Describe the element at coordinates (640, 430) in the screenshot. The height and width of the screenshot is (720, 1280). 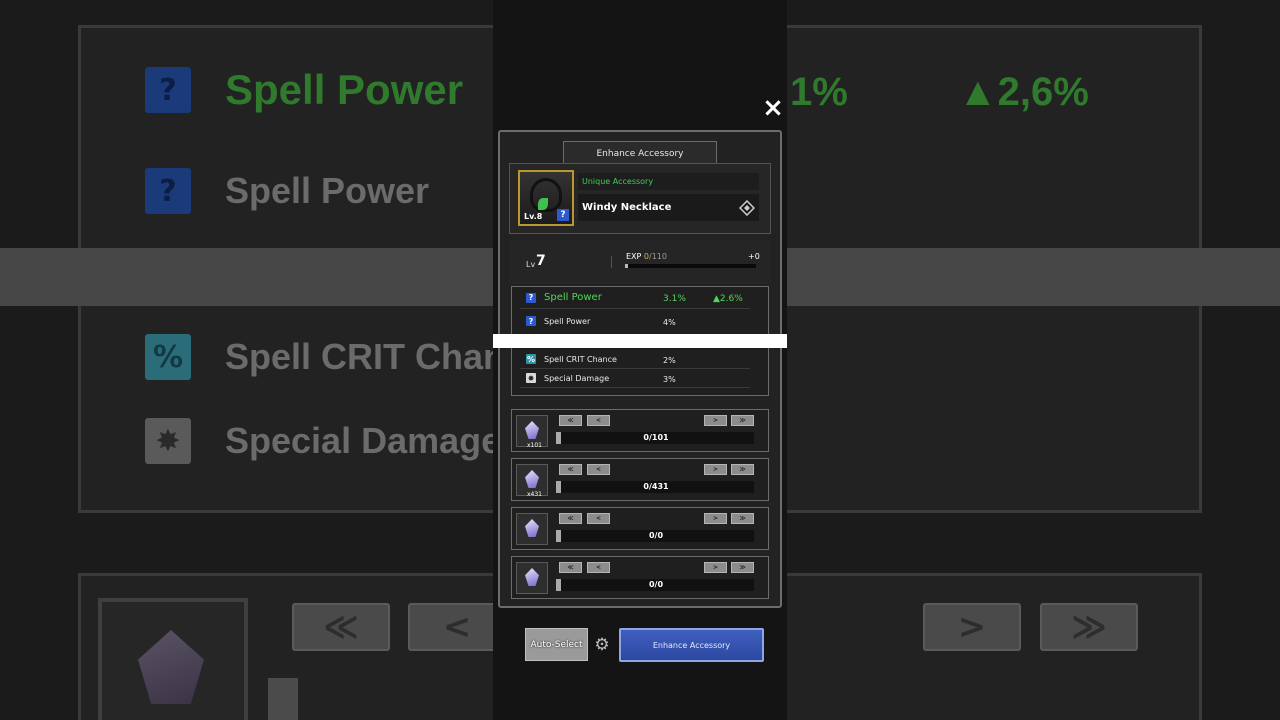
I see `material-row: x101 ≪ < > ≫ 0/101` at that location.